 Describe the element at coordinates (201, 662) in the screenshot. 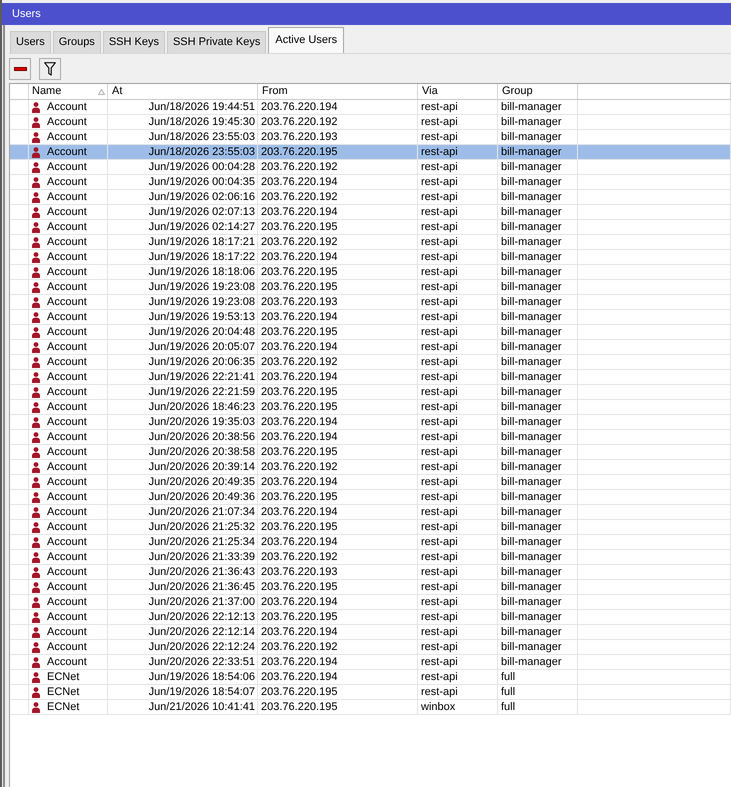

I see `table-cell: Jun/20/2026 22:33:51` at that location.